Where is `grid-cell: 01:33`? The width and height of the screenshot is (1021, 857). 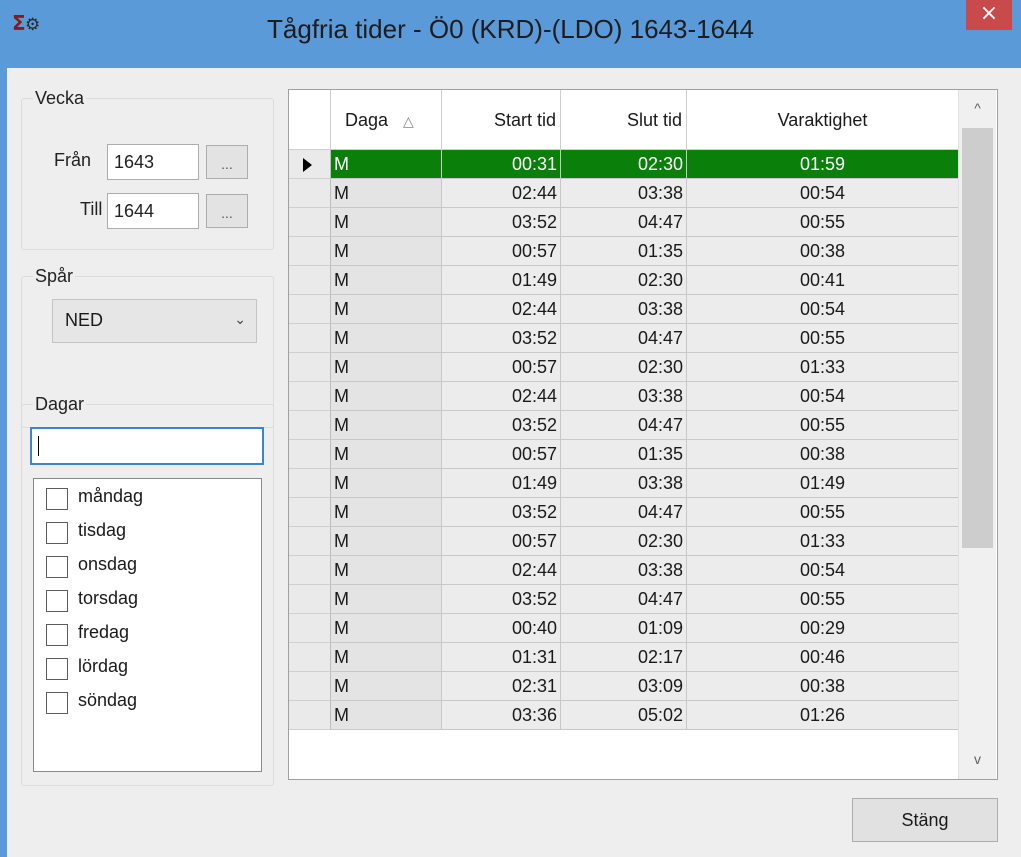 grid-cell: 01:33 is located at coordinates (823, 367).